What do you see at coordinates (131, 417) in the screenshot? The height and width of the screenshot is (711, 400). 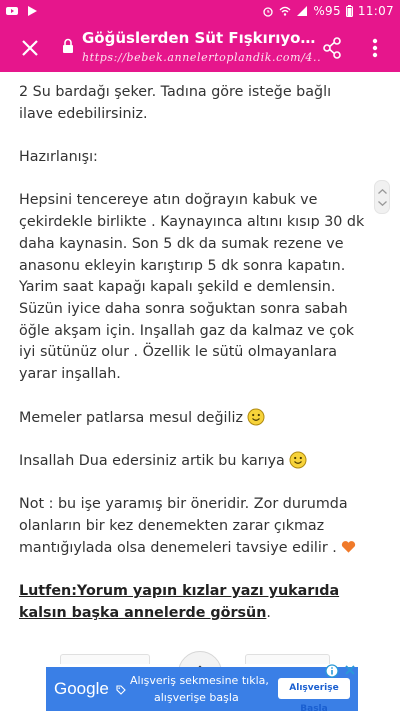 I see `warning-text: Memeler patlarsa mesul değiliz` at bounding box center [131, 417].